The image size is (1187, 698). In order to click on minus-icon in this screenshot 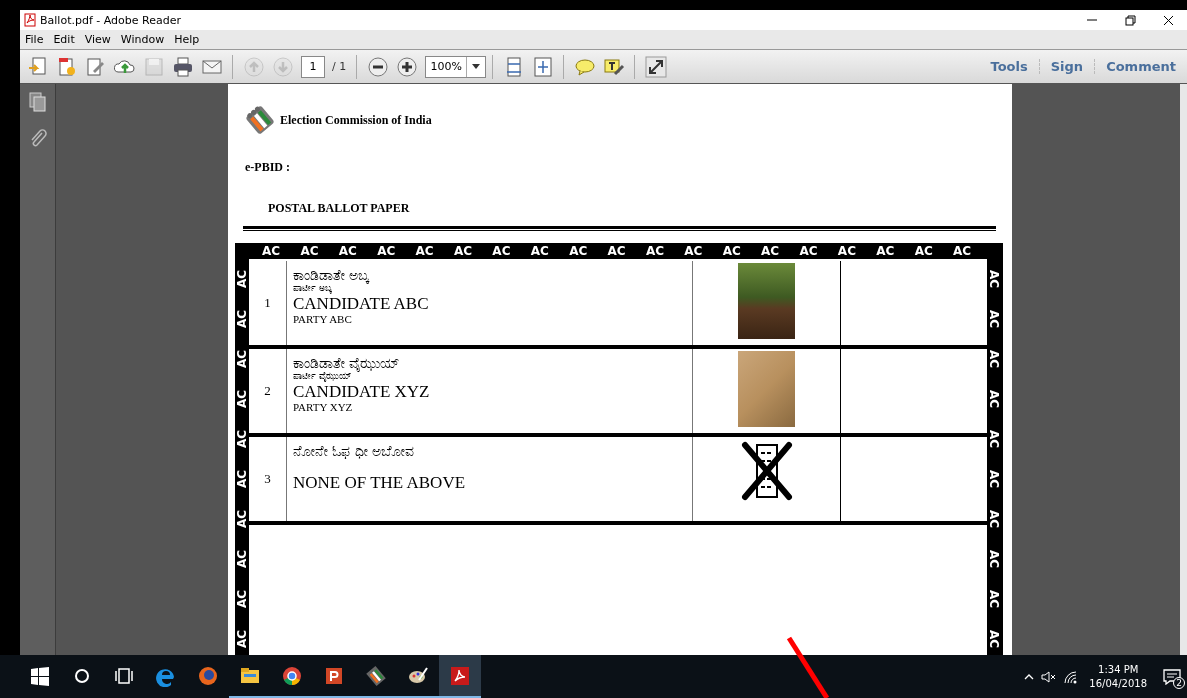, I will do `click(377, 66)`.